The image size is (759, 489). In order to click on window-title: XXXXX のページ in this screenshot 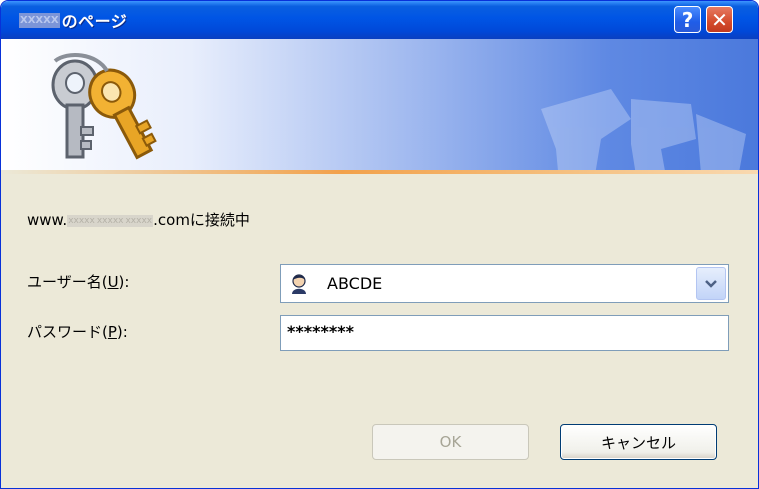, I will do `click(73, 20)`.